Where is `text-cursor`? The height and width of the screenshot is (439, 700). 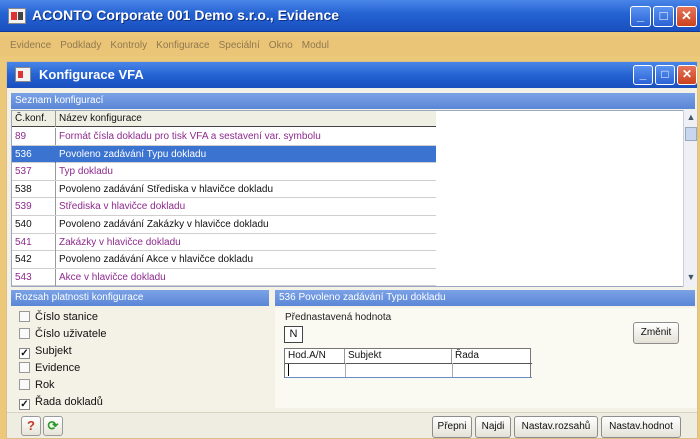
text-cursor is located at coordinates (288, 370).